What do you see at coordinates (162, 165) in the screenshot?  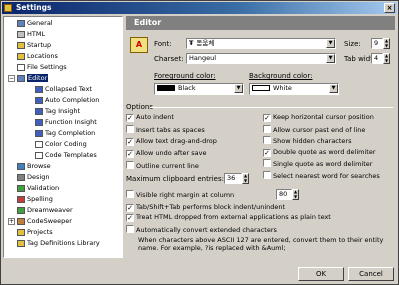 I see `option-checkbox-outline-current-line: Outline current line` at bounding box center [162, 165].